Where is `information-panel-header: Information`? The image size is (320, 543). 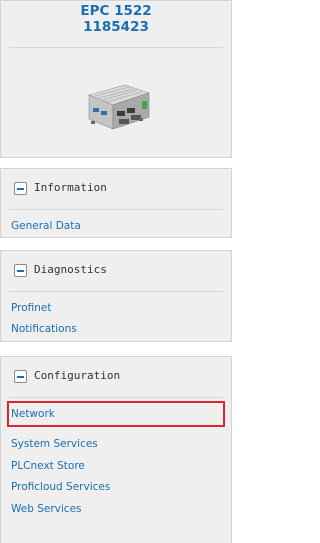
information-panel-header: Information is located at coordinates (116, 189).